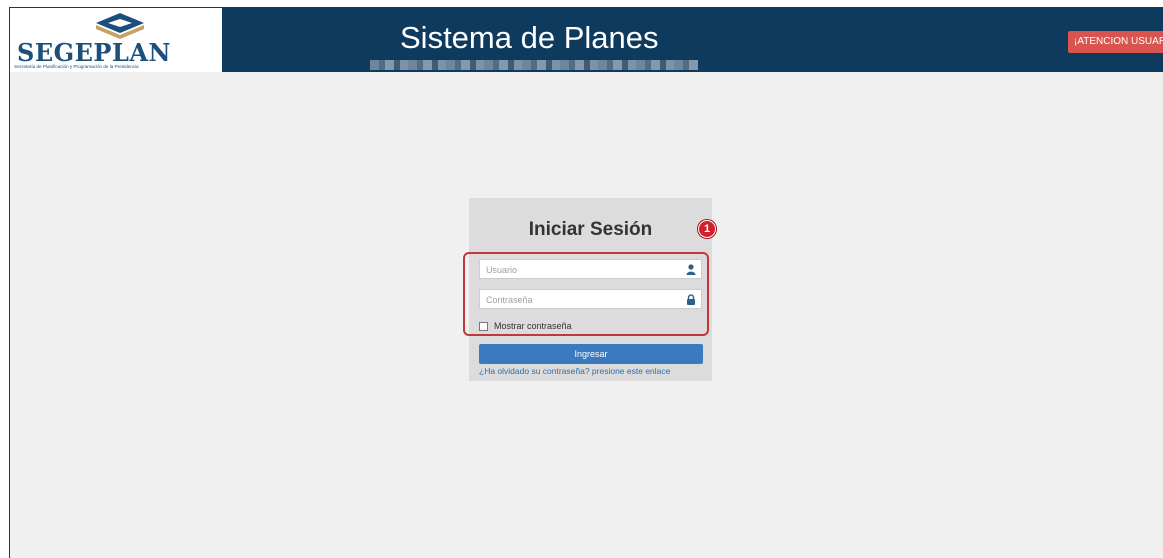 This screenshot has width=1163, height=558. I want to click on password-field, so click(590, 299).